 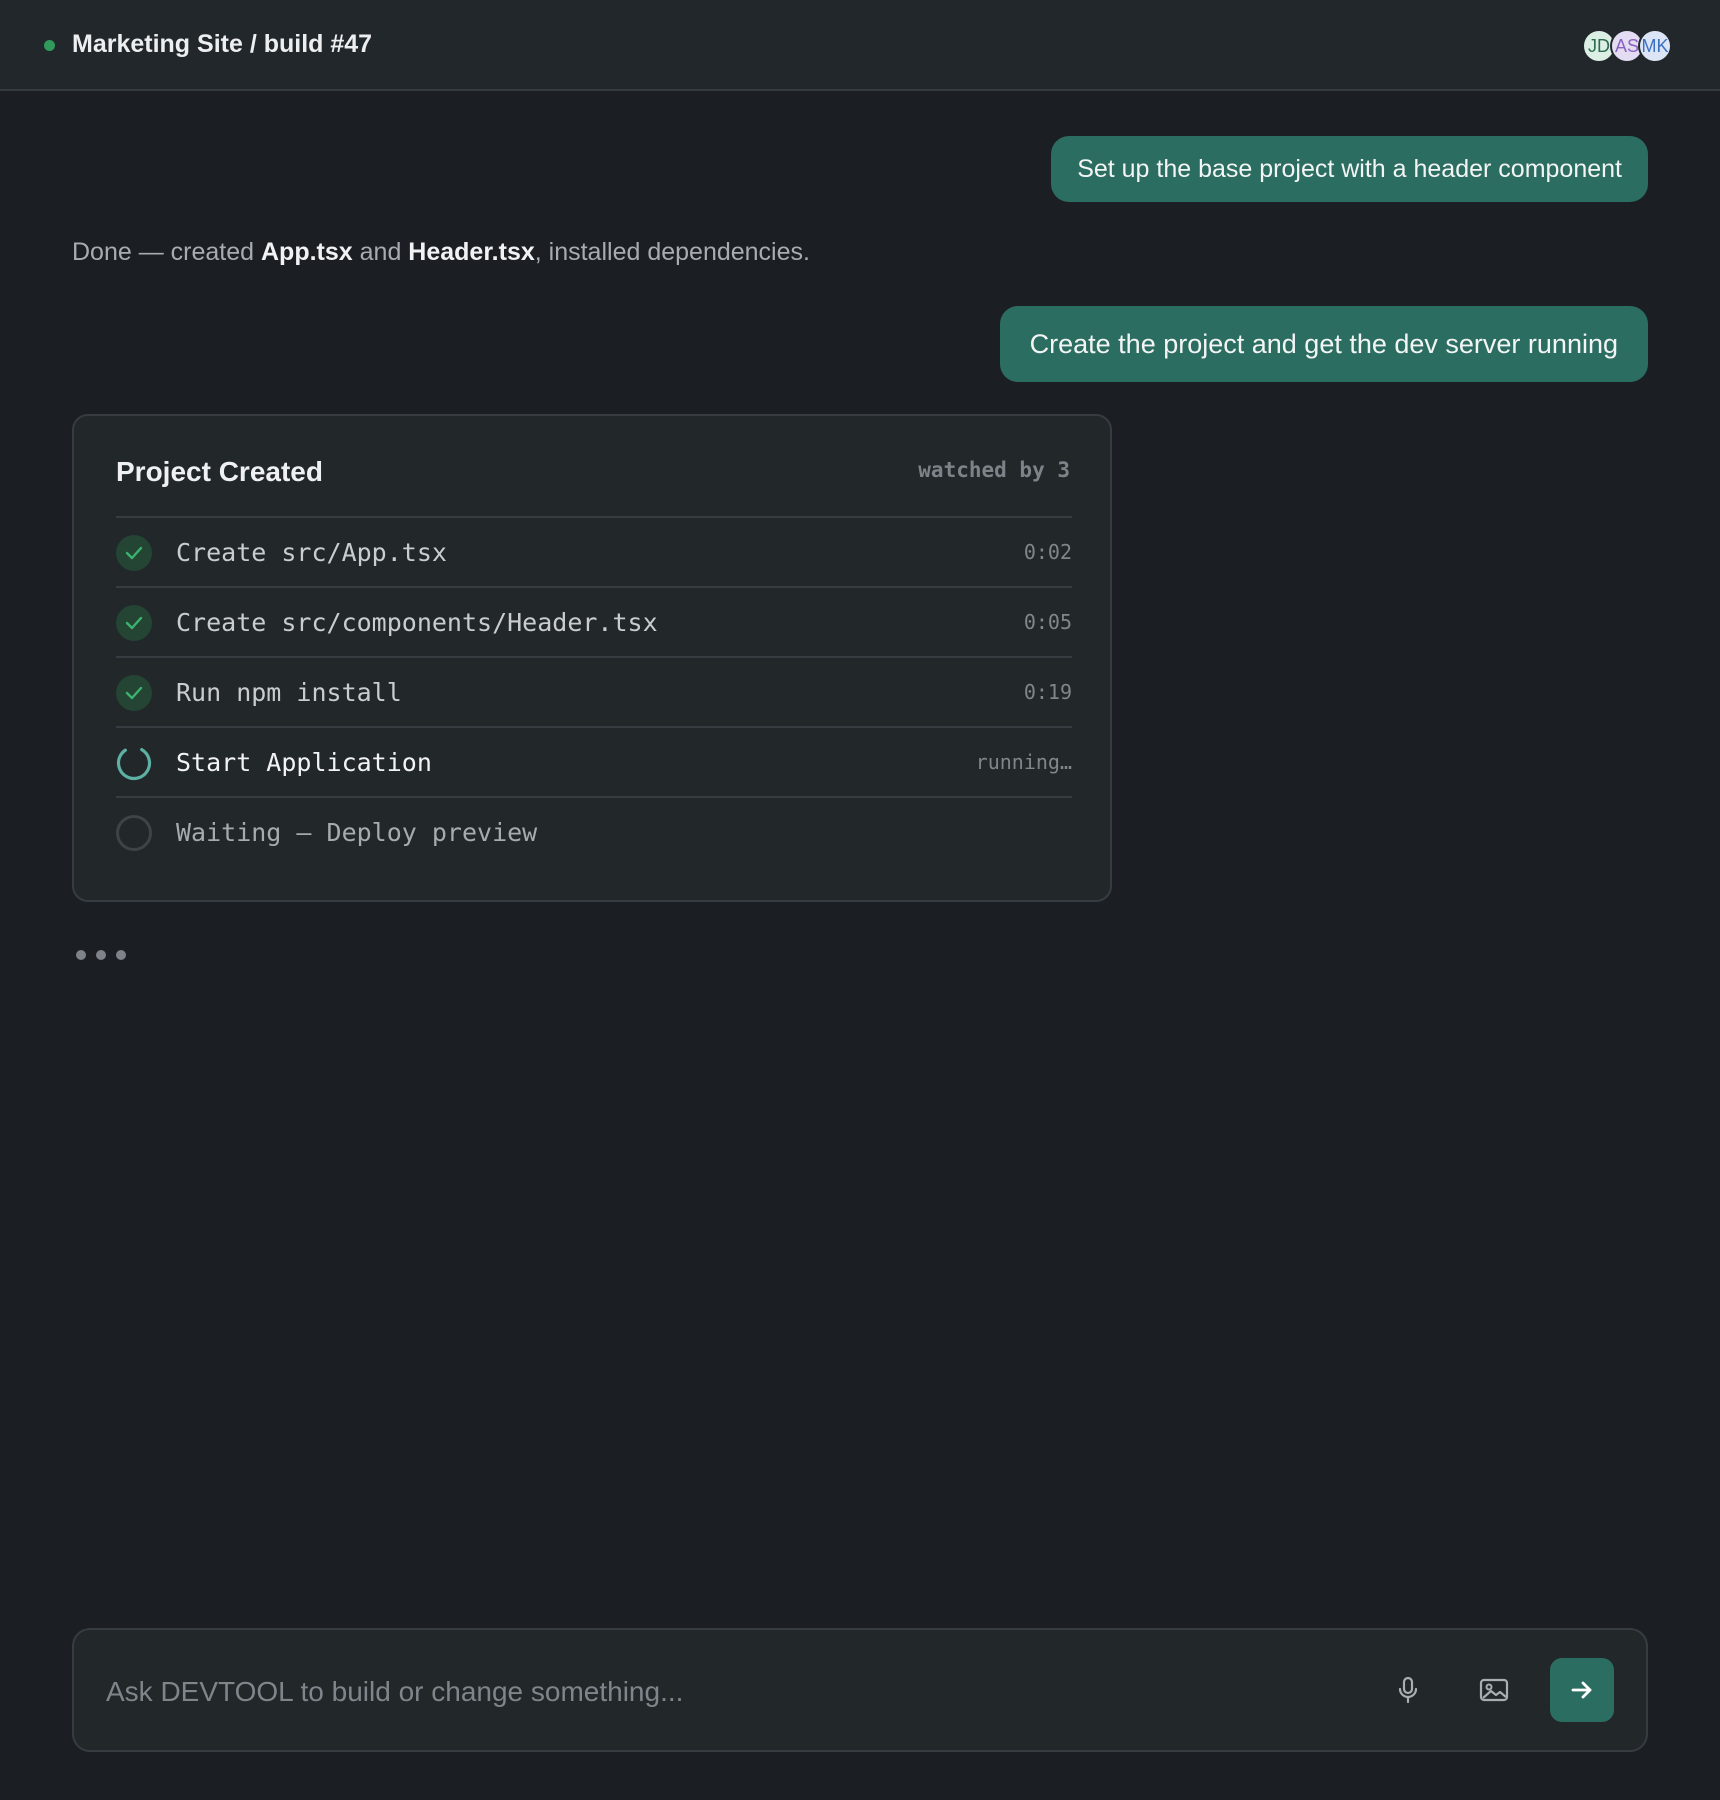 I want to click on assistant-text-mid: and, so click(x=380, y=252).